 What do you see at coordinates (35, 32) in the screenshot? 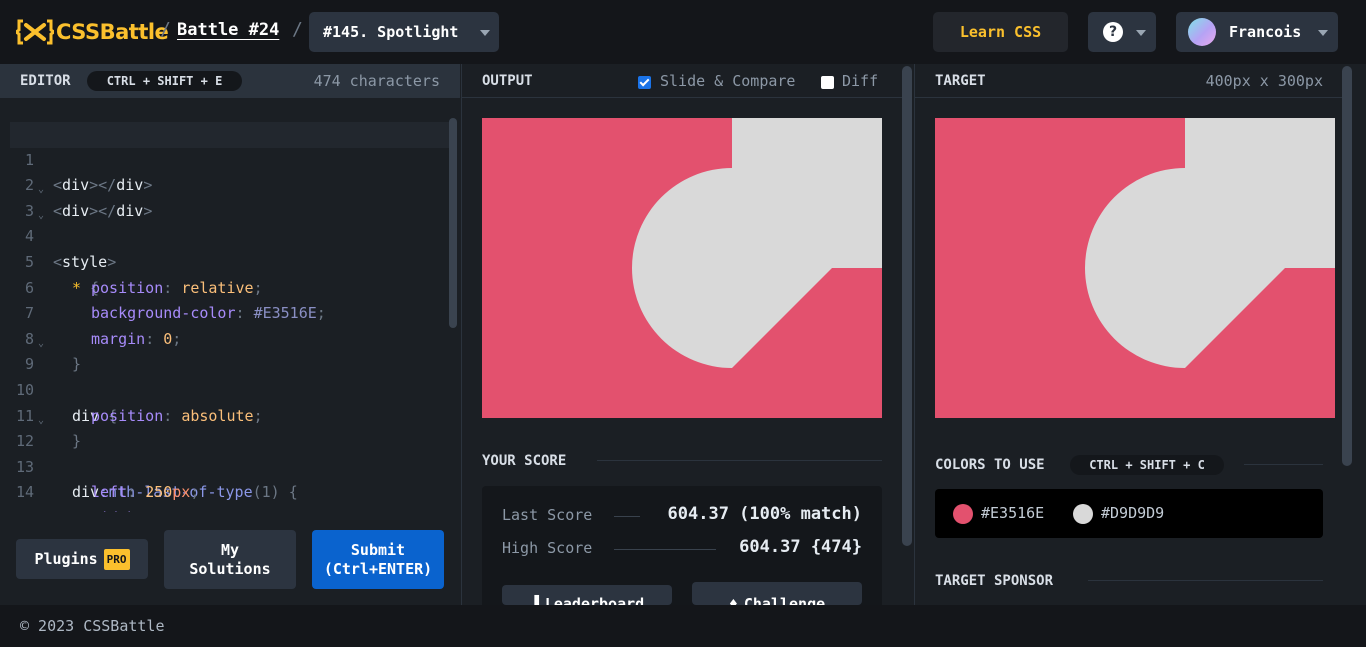
I see `logo-mark-icon` at bounding box center [35, 32].